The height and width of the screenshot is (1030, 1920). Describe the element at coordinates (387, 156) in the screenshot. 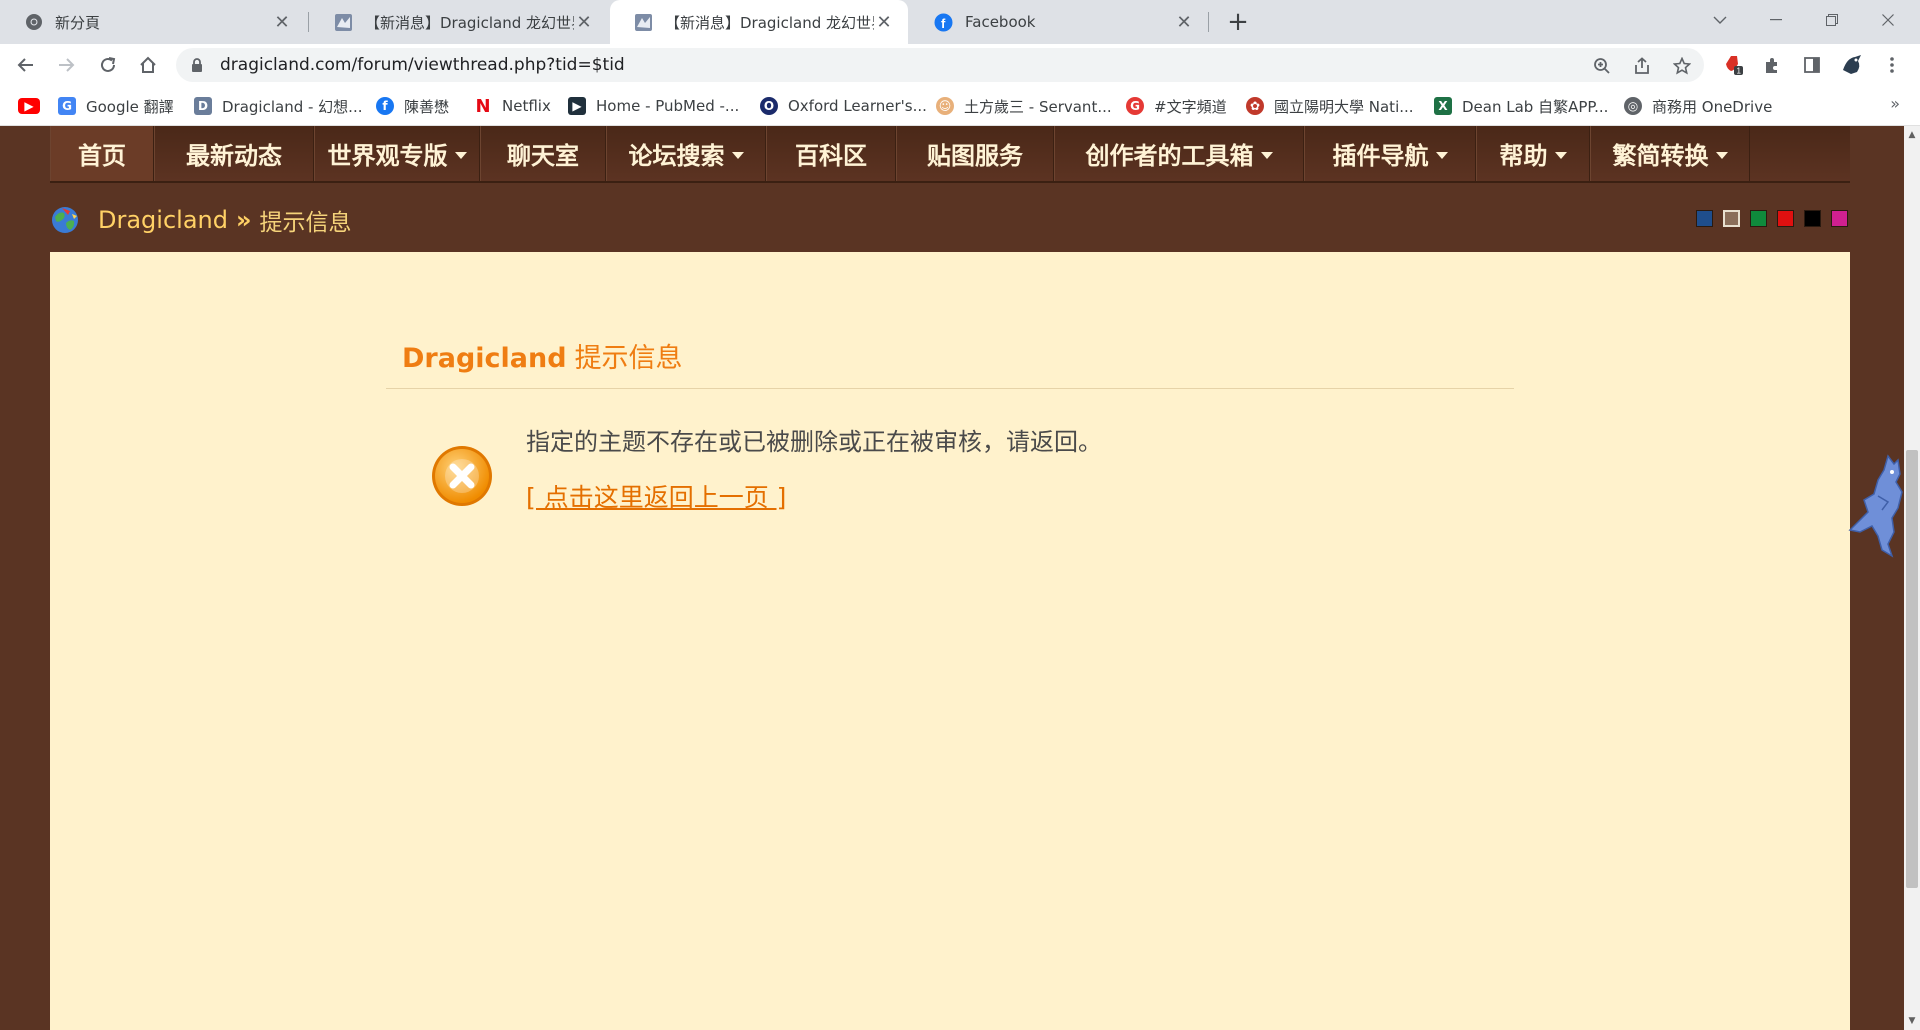

I see `nav-label: 世界观专版` at that location.